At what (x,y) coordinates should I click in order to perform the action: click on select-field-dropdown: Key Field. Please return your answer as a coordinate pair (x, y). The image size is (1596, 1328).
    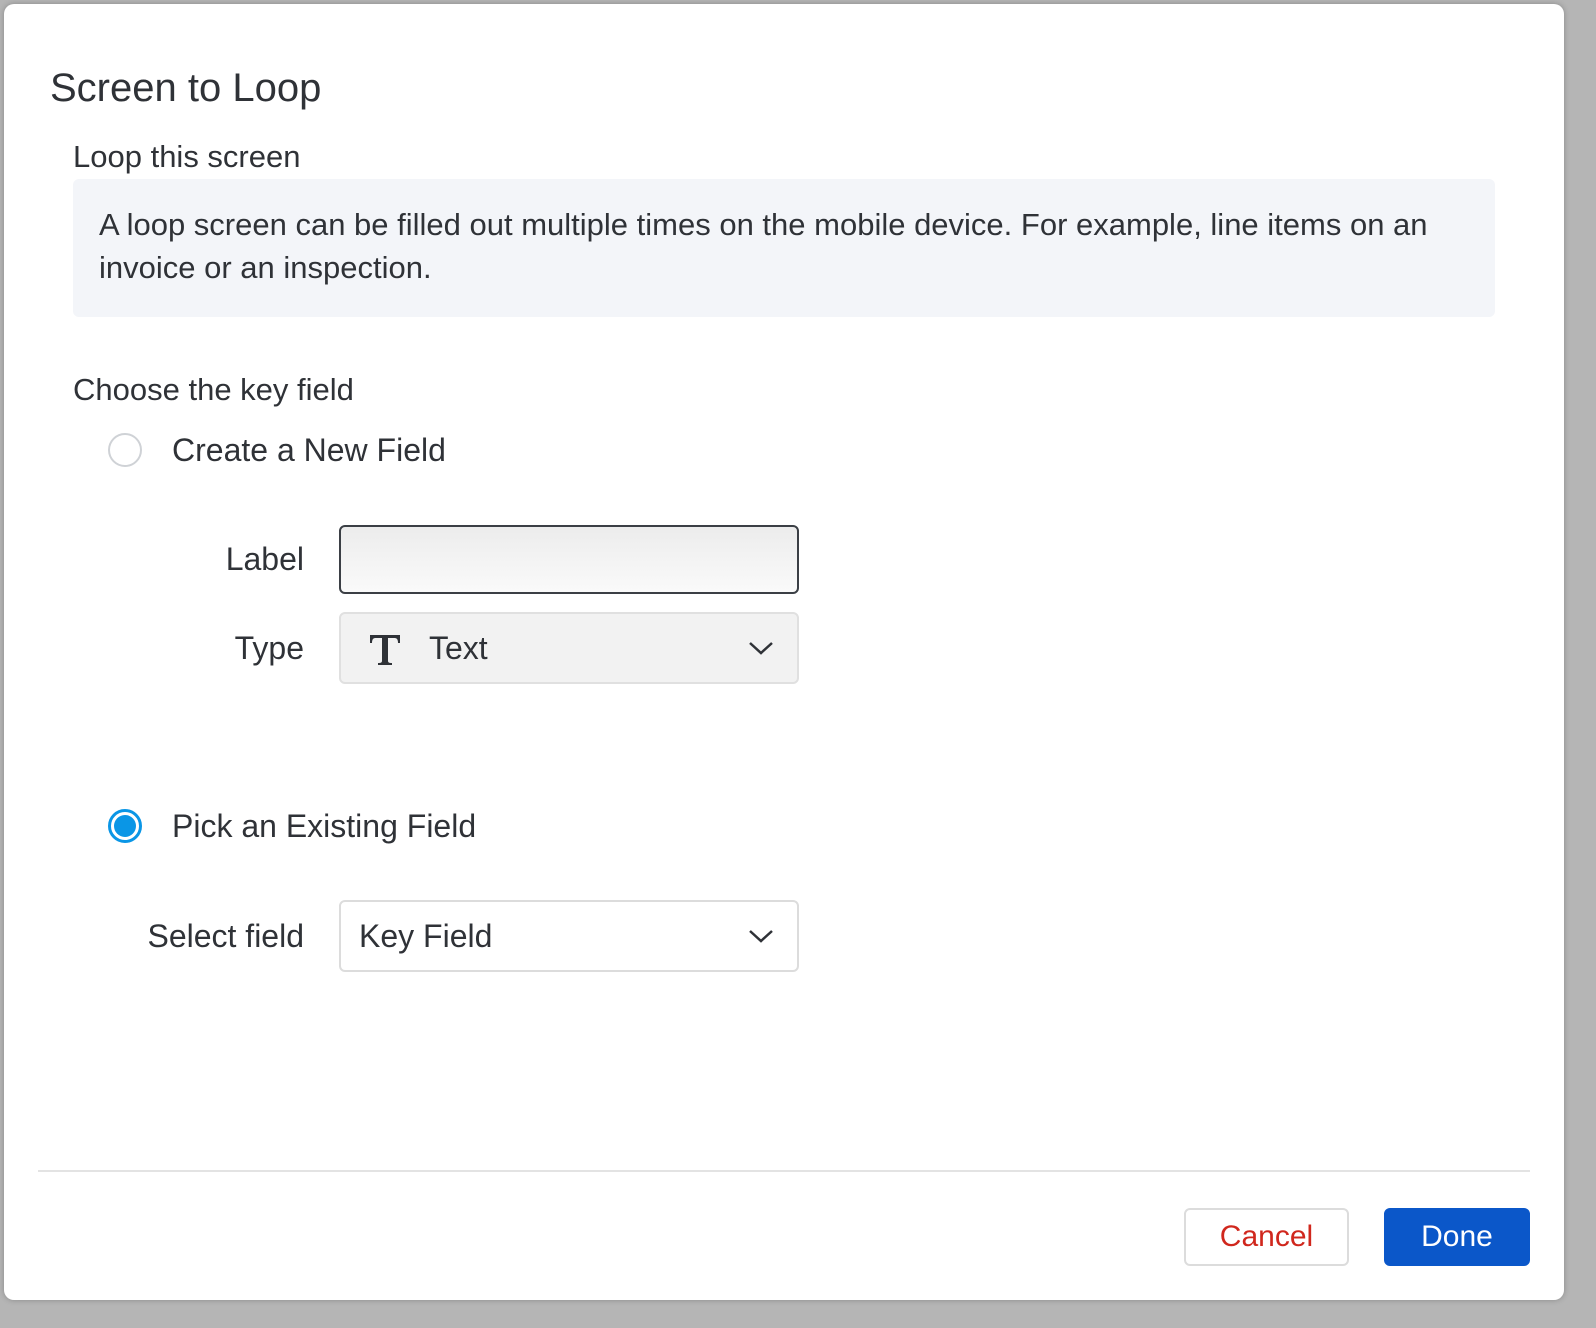
    Looking at the image, I should click on (569, 936).